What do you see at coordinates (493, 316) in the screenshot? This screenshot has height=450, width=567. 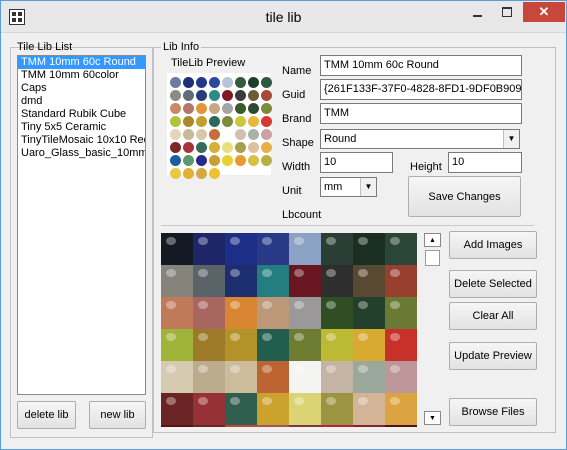 I see `clear-all-button: Clear All` at bounding box center [493, 316].